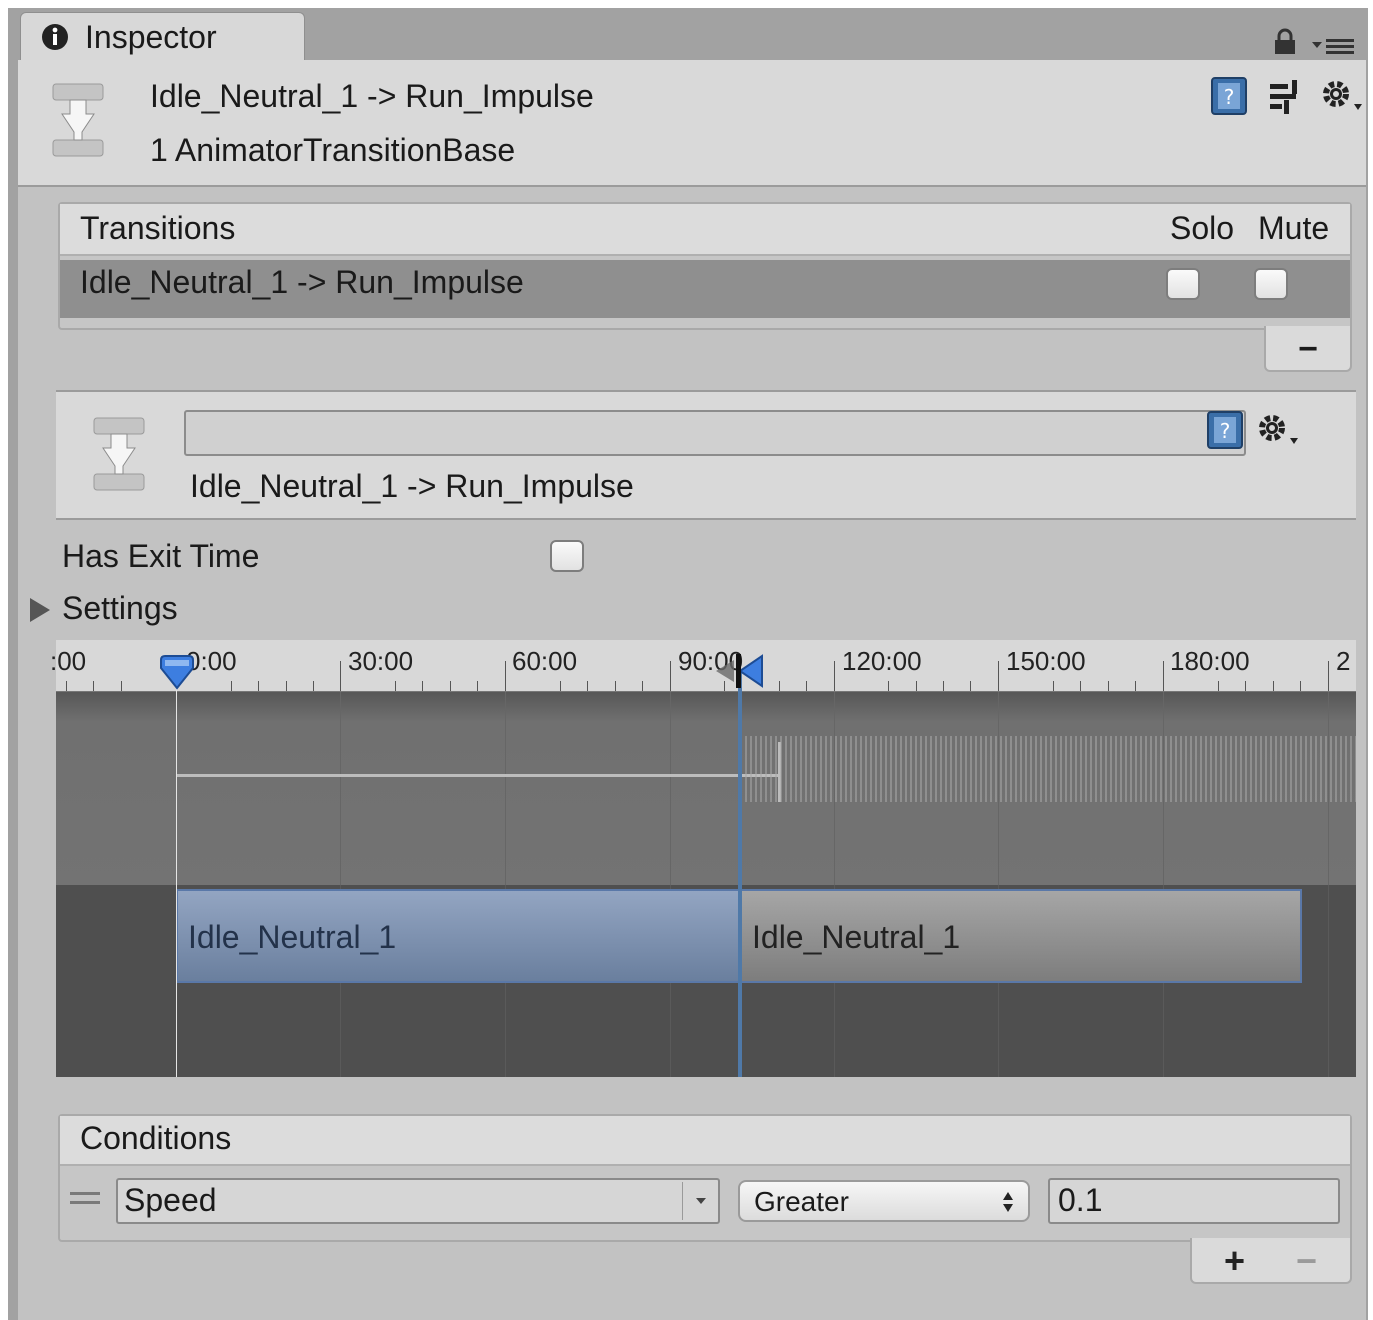 The image size is (1373, 1320). What do you see at coordinates (1294, 228) in the screenshot?
I see `mute-column-label: Mute` at bounding box center [1294, 228].